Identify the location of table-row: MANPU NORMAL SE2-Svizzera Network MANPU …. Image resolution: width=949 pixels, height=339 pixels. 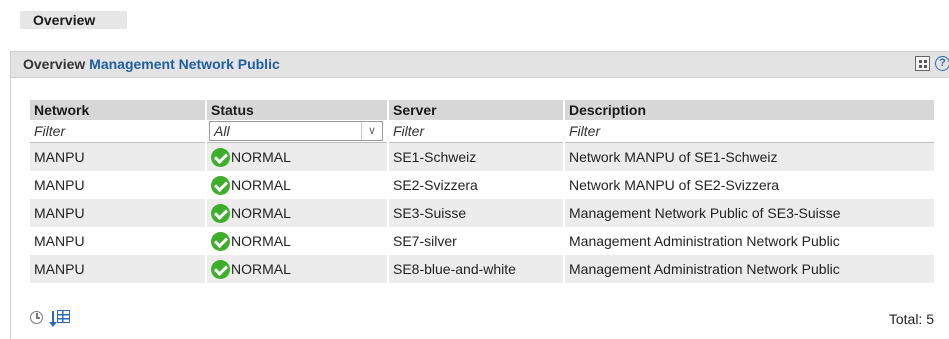
(483, 185).